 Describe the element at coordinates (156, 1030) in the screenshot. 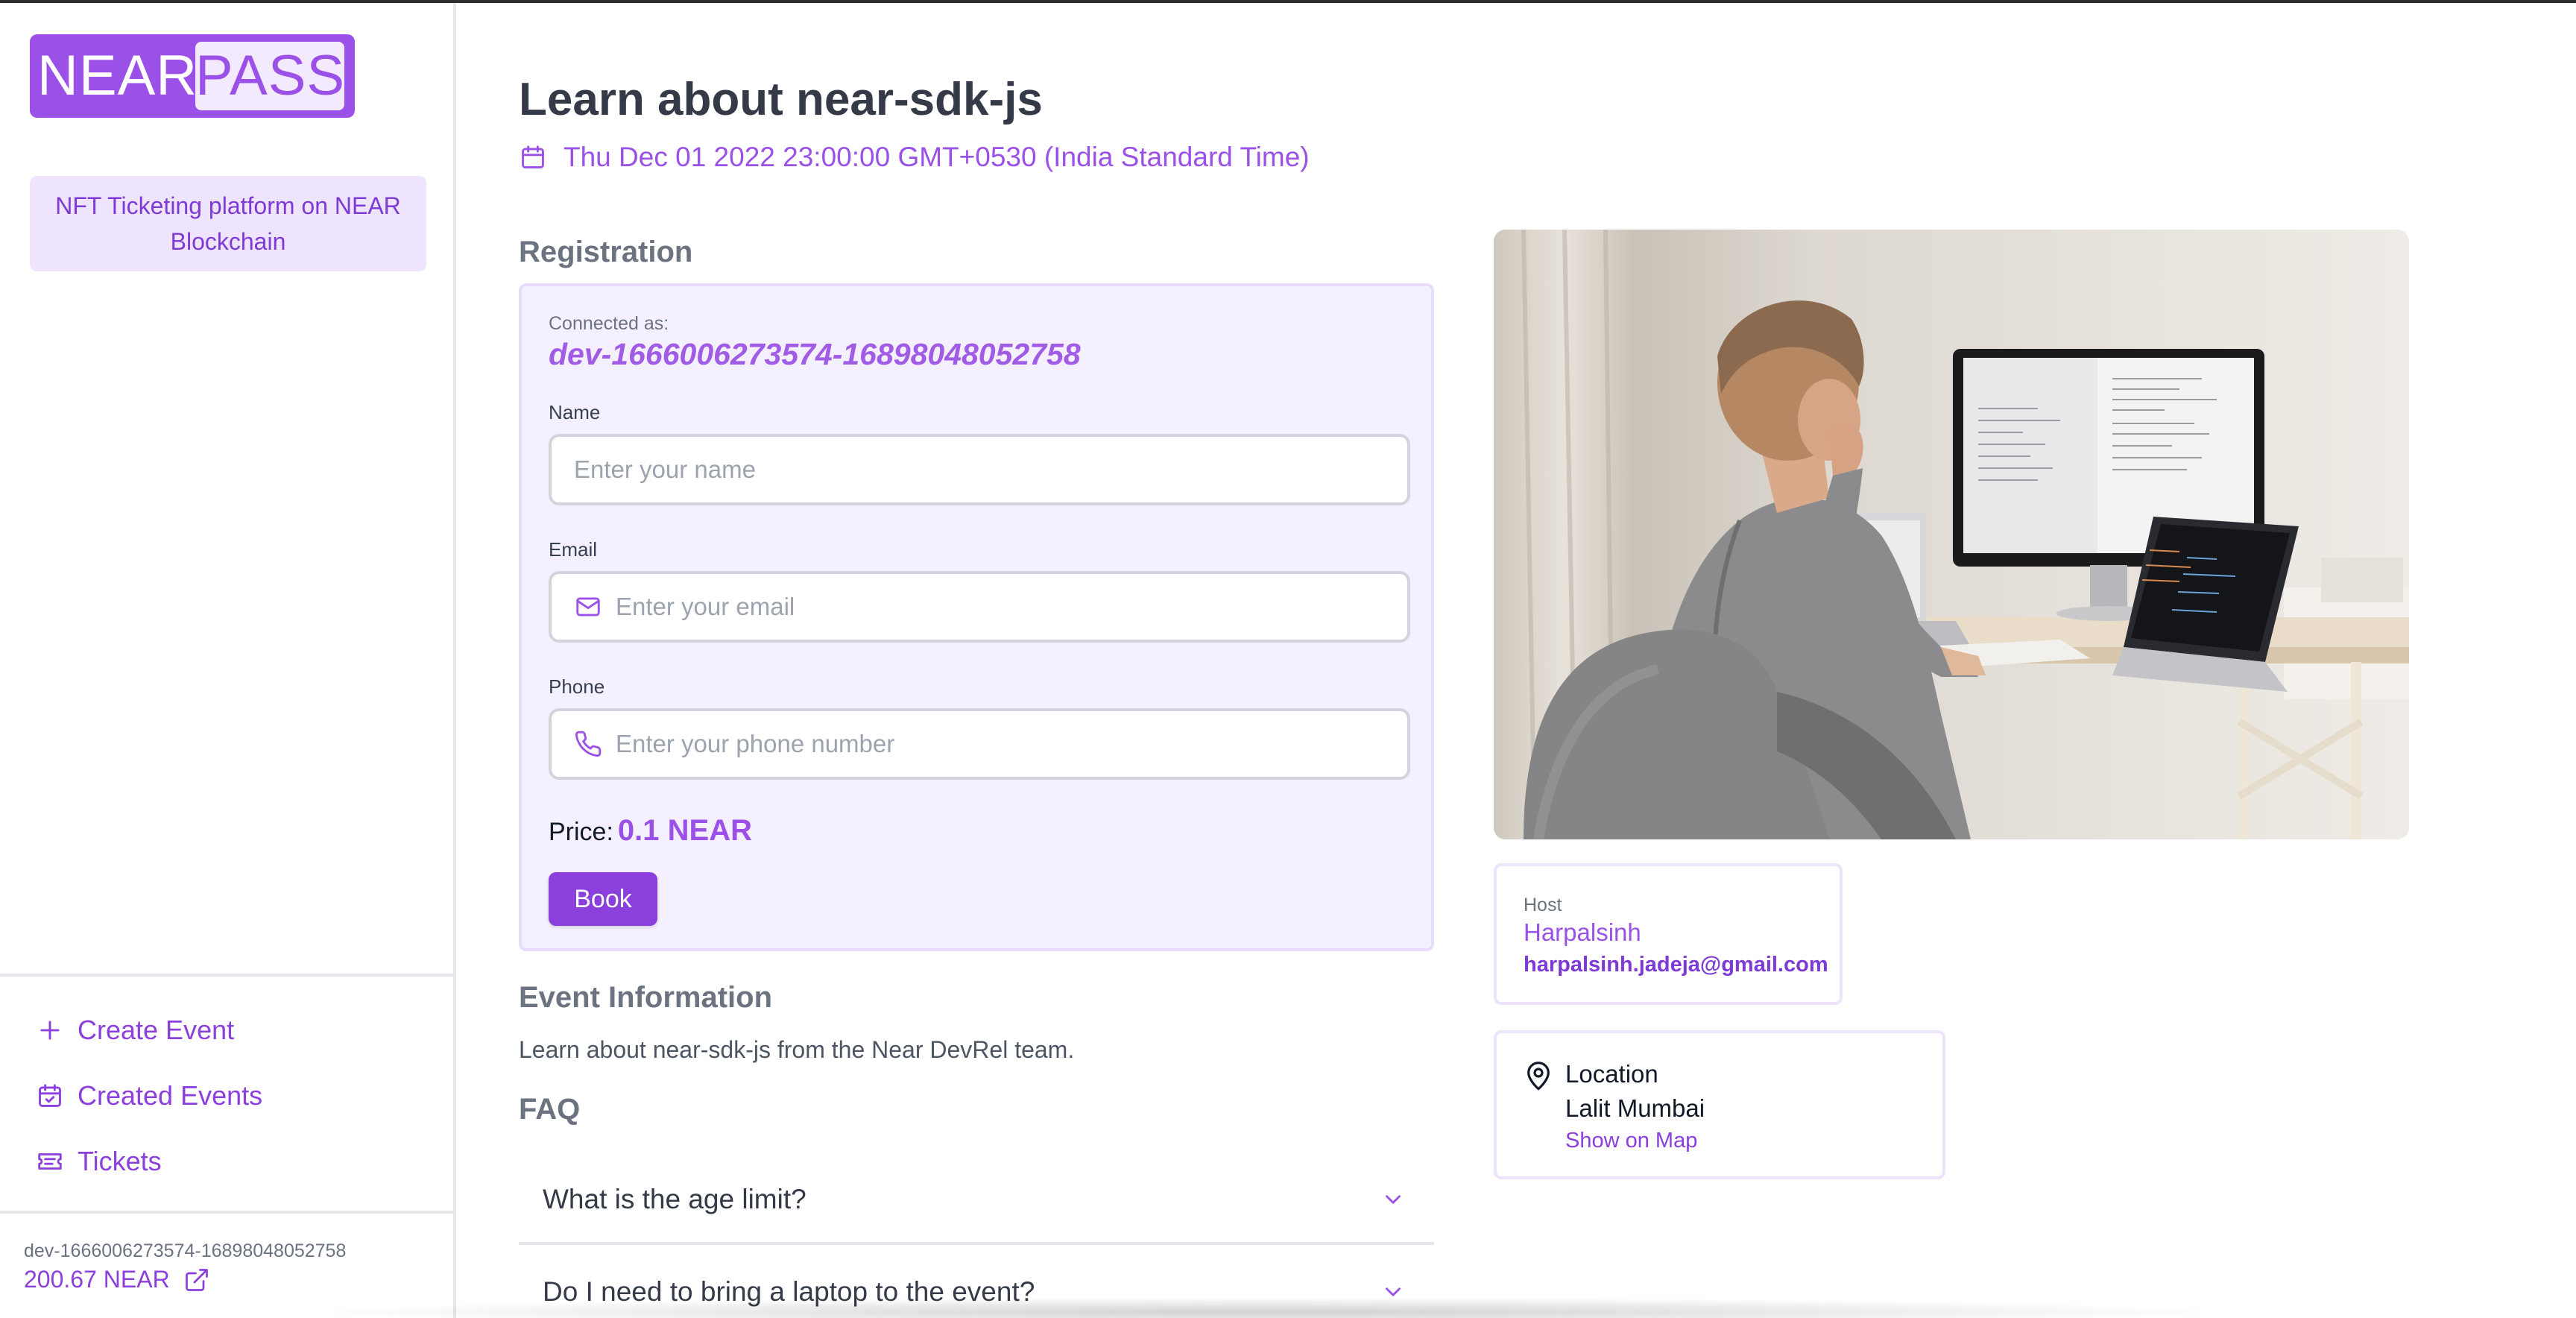

I see `sidebar-item-label: Create Event` at that location.